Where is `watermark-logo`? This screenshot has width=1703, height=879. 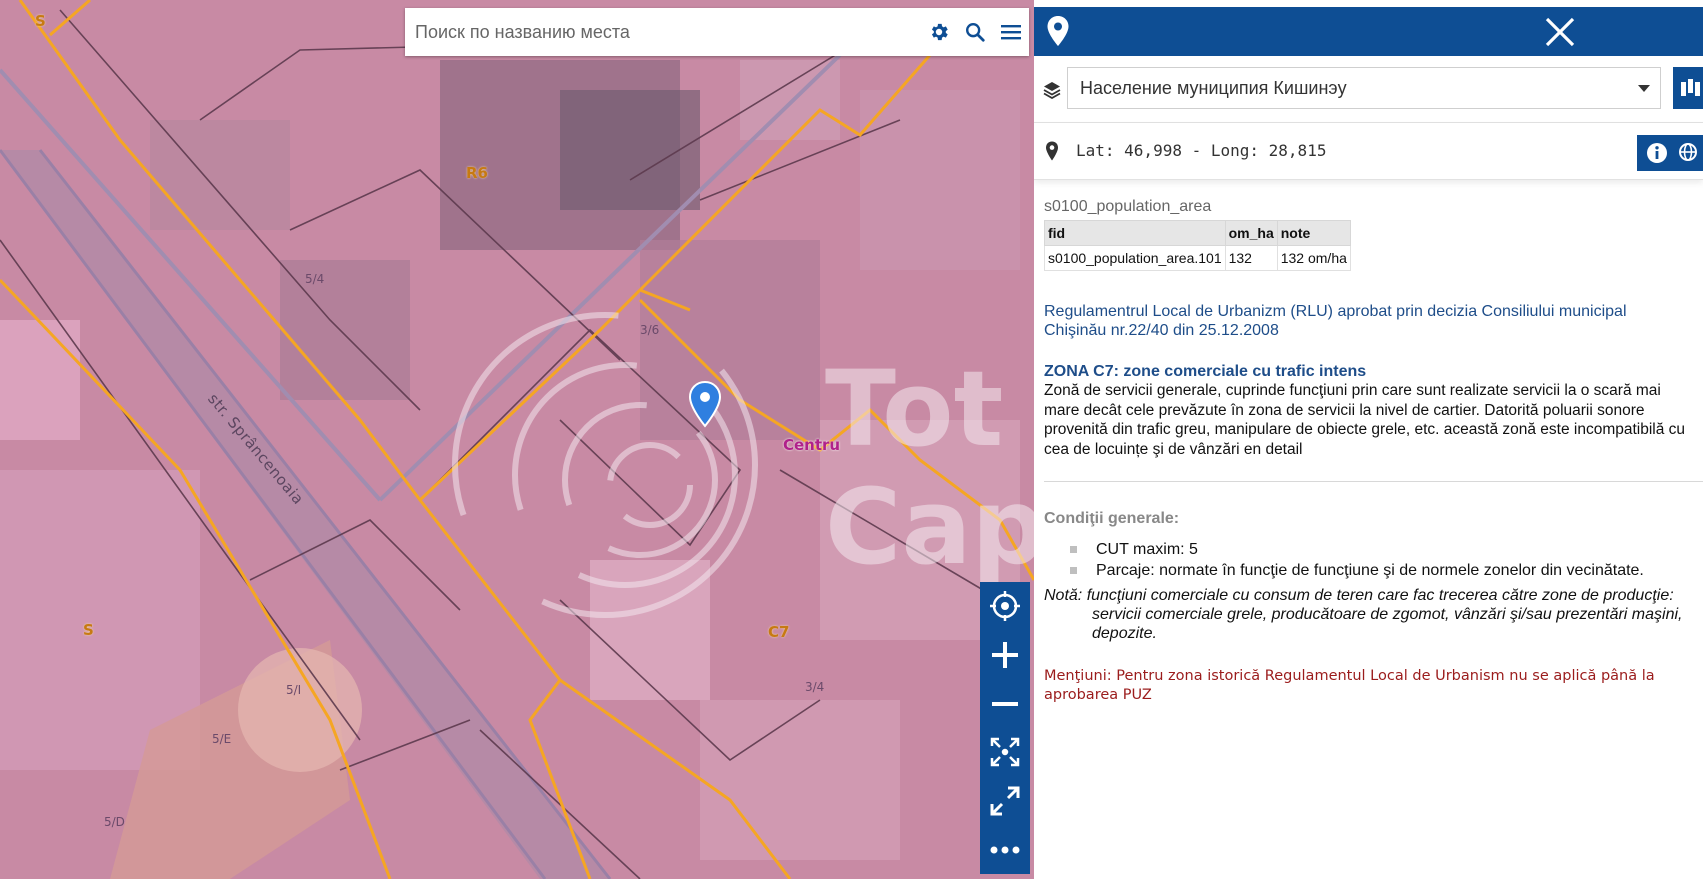
watermark-logo is located at coordinates (605, 465).